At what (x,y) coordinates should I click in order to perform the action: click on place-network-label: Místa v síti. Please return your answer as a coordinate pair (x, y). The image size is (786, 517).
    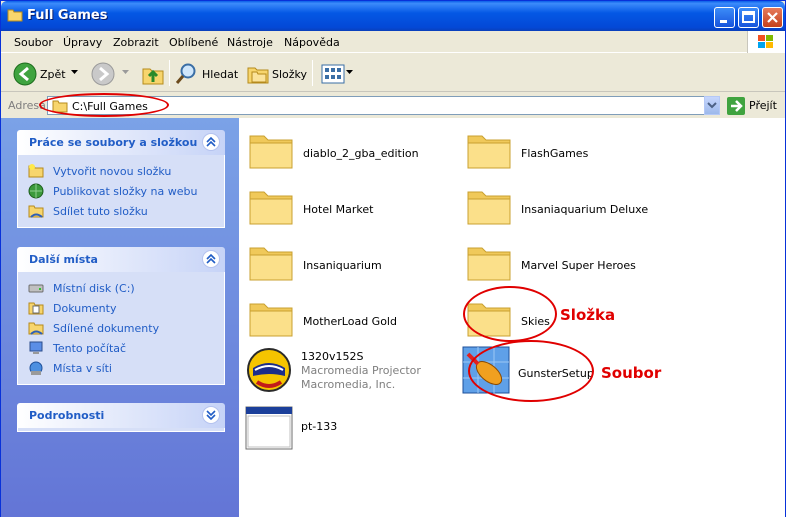
    Looking at the image, I should click on (82, 368).